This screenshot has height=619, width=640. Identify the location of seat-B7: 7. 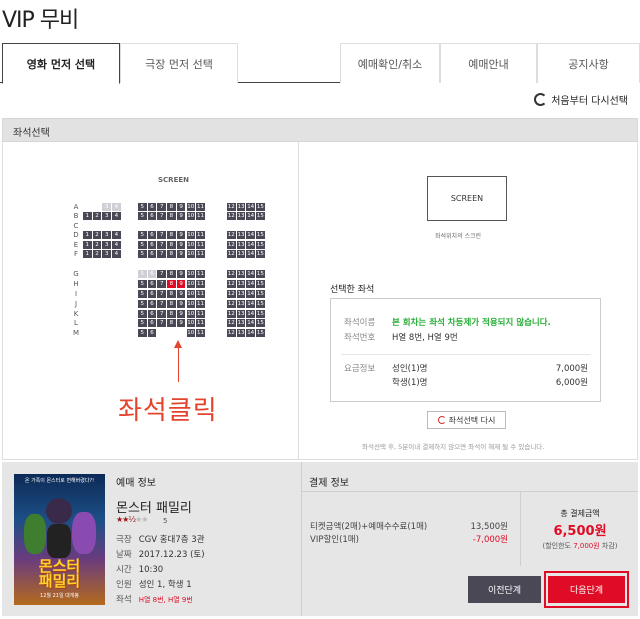
(161, 216).